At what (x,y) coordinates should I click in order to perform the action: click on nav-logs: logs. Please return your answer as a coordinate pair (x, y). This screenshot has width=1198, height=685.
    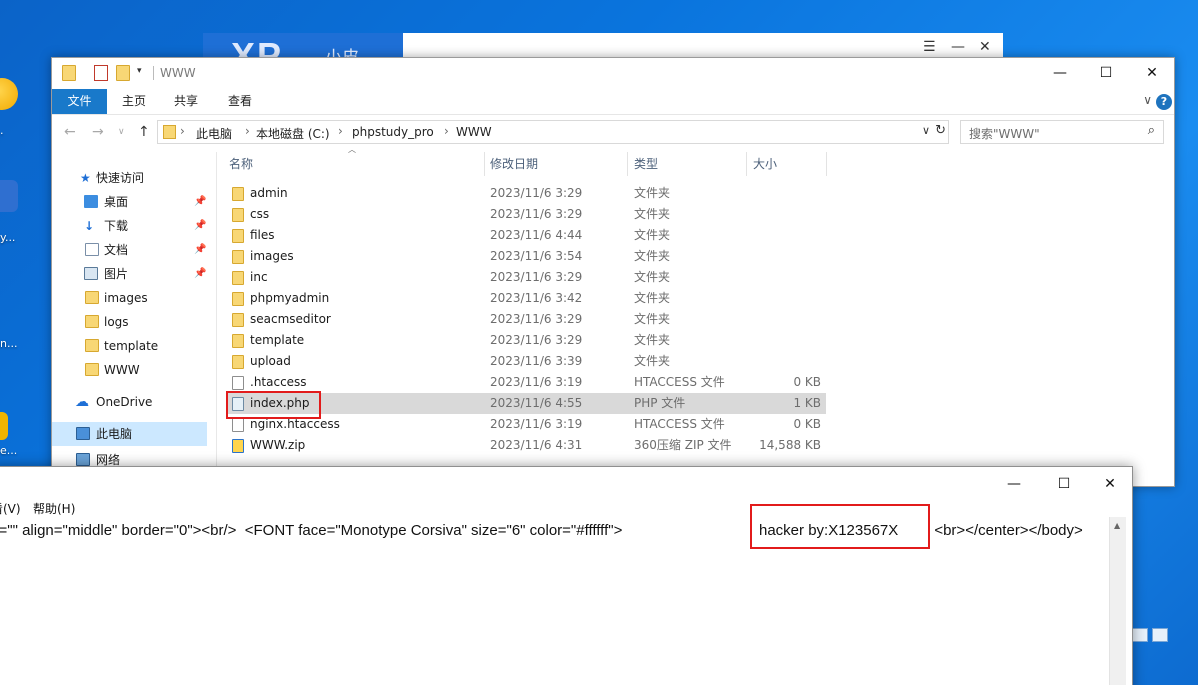
    Looking at the image, I should click on (132, 322).